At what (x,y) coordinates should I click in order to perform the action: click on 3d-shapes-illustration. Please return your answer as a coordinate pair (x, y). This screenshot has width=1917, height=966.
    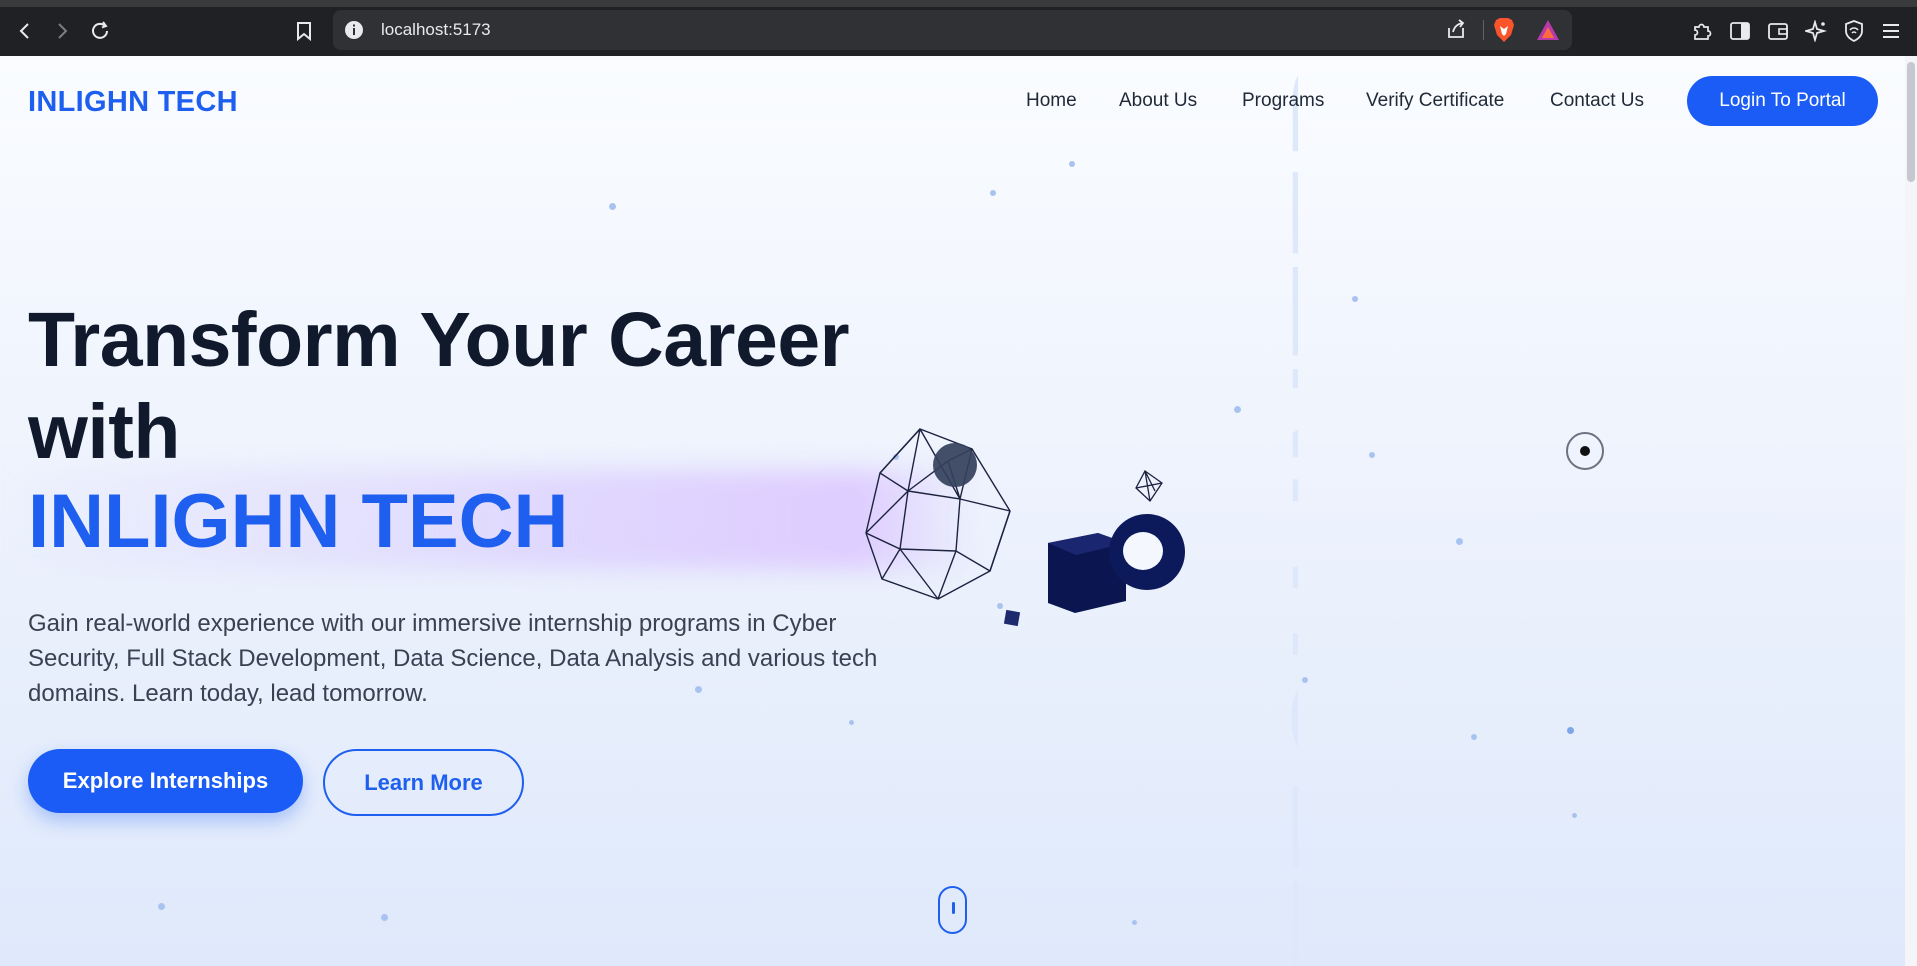
    Looking at the image, I should click on (1025, 527).